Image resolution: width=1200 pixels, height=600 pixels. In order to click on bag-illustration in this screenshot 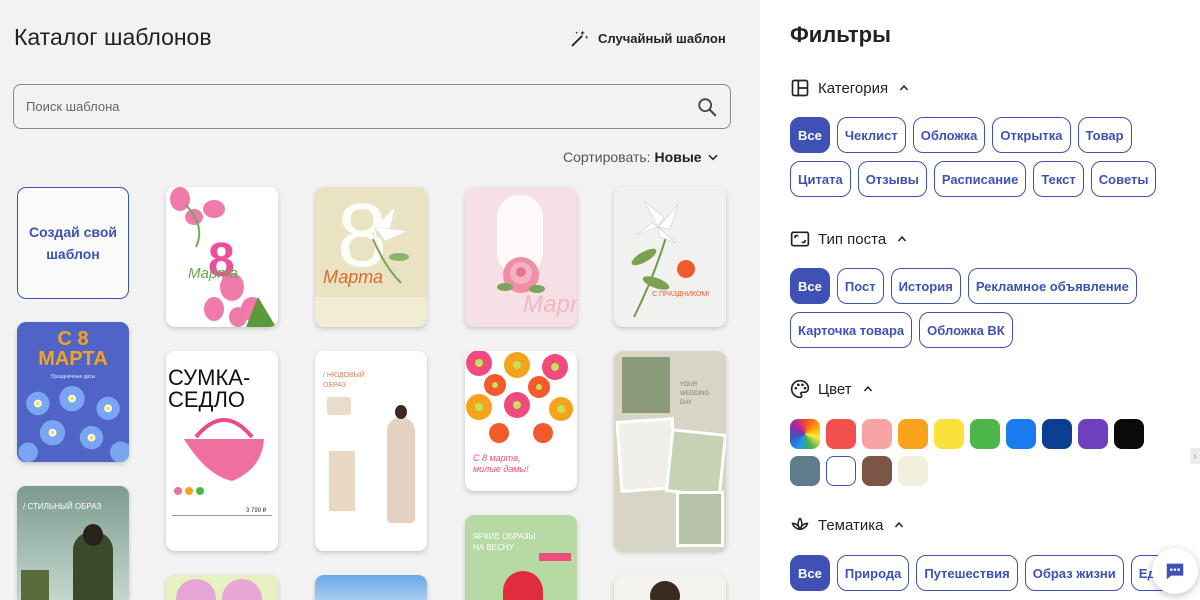, I will do `click(224, 449)`.